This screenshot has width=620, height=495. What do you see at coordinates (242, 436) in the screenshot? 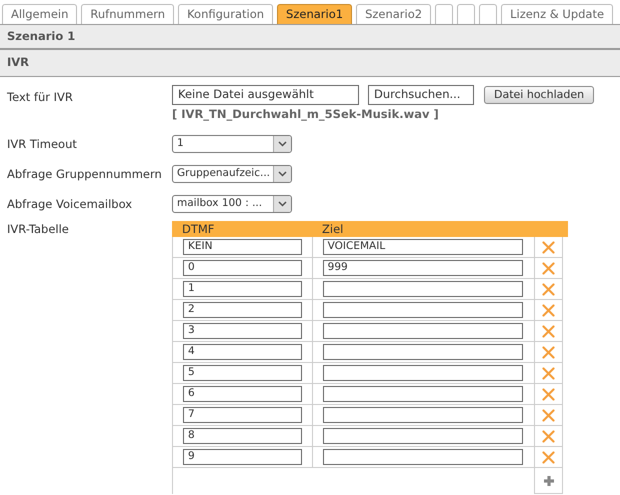
I see `dtmf-input: 8` at bounding box center [242, 436].